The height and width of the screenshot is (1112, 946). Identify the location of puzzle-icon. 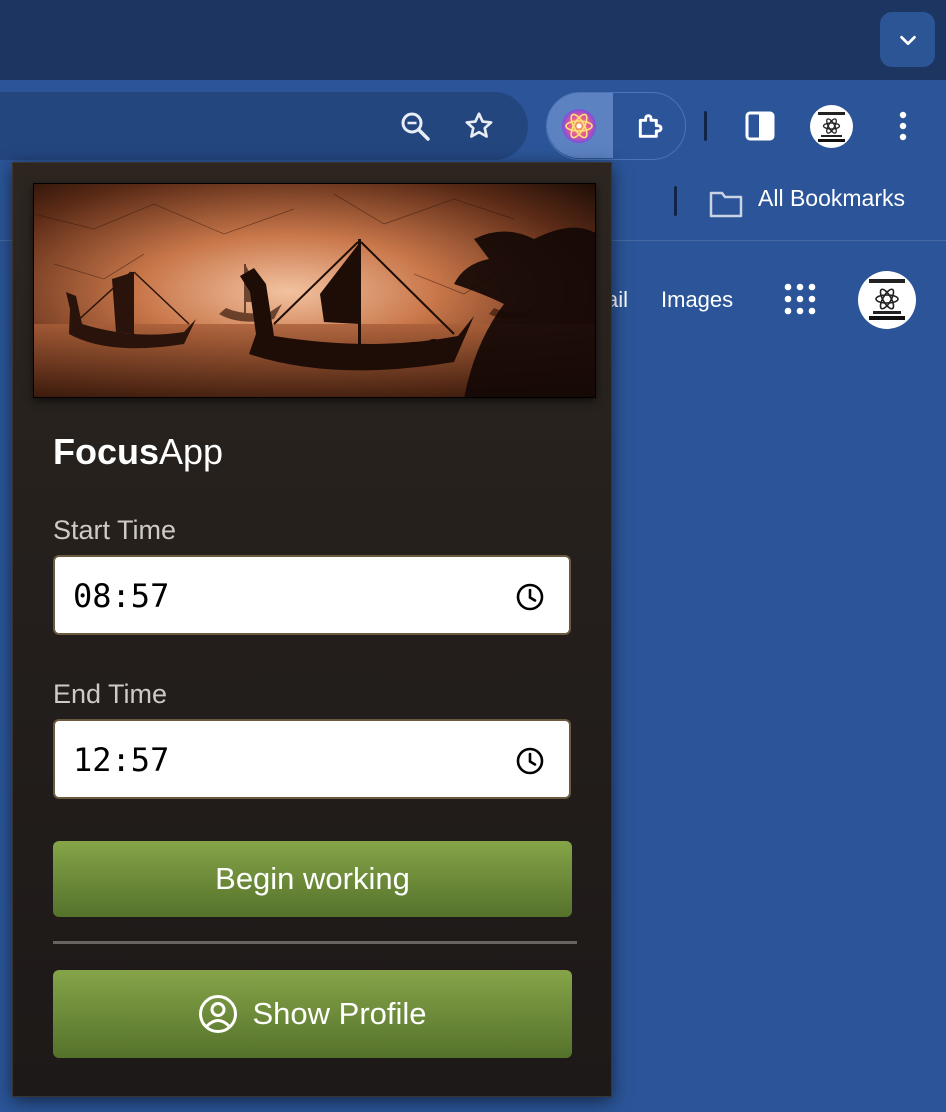
(651, 127).